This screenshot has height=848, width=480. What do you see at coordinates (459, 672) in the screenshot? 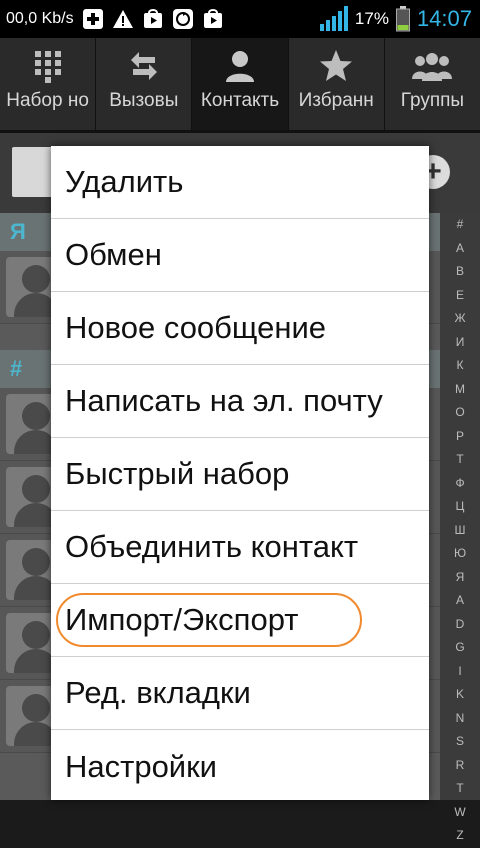
I see `index-letter: I` at bounding box center [459, 672].